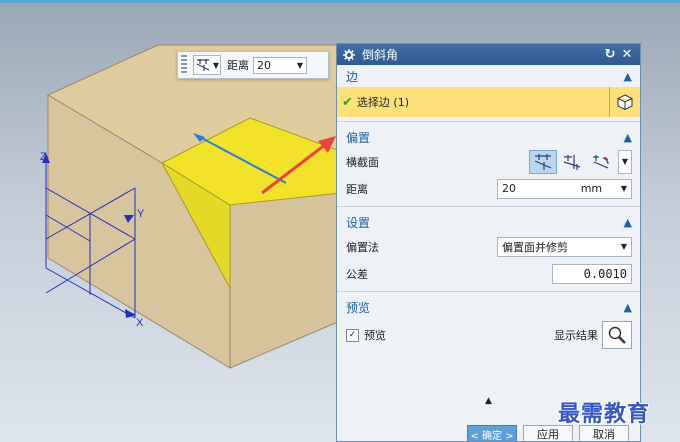 This screenshot has width=680, height=442. Describe the element at coordinates (489, 188) in the screenshot. I see `offset-distance-row: 距离 20 mm ▼` at that location.